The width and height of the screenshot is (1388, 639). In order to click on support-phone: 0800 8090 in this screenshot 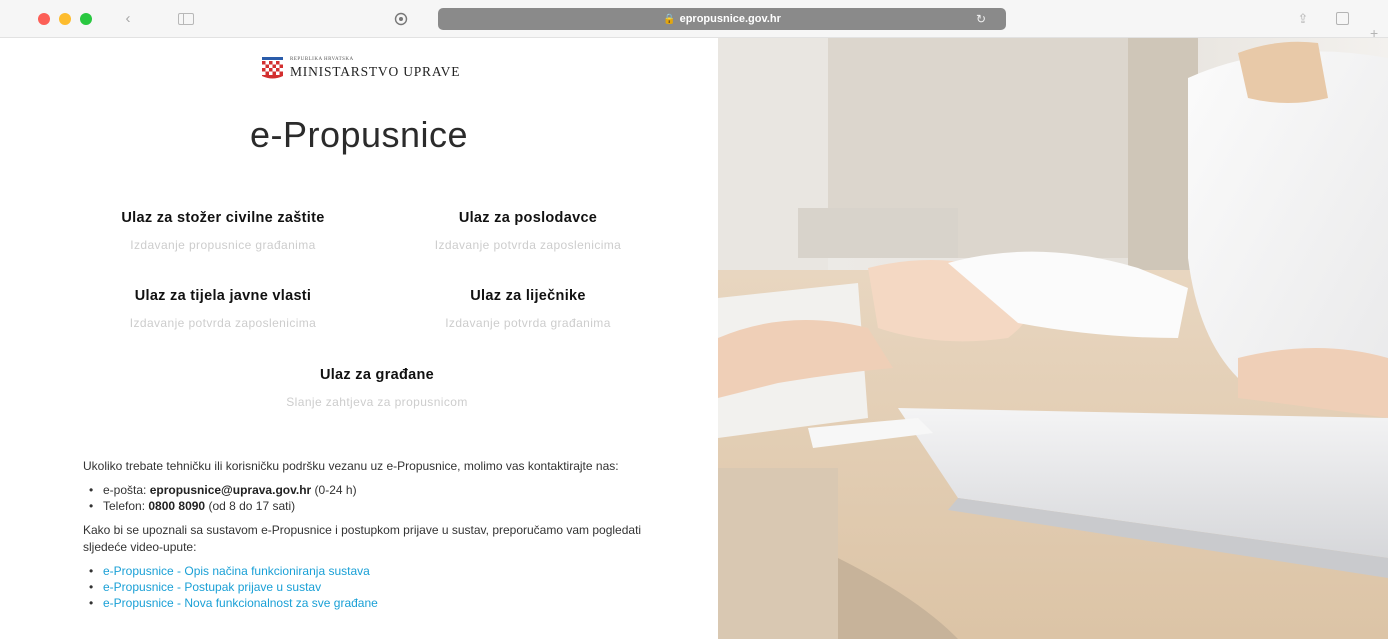, I will do `click(176, 506)`.